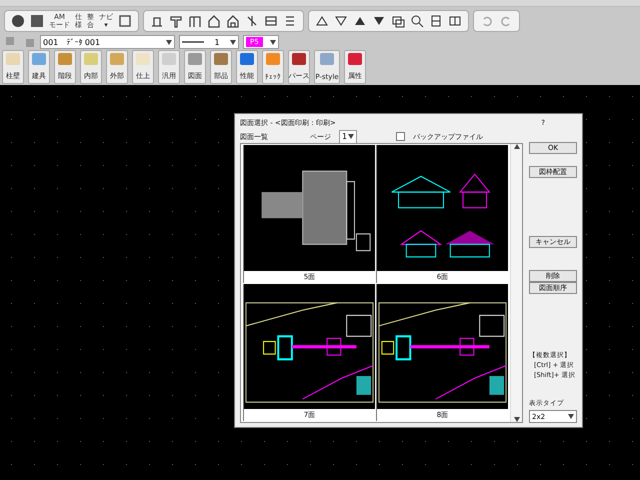 The width and height of the screenshot is (640, 480). I want to click on scroll-up-icon, so click(517, 146).